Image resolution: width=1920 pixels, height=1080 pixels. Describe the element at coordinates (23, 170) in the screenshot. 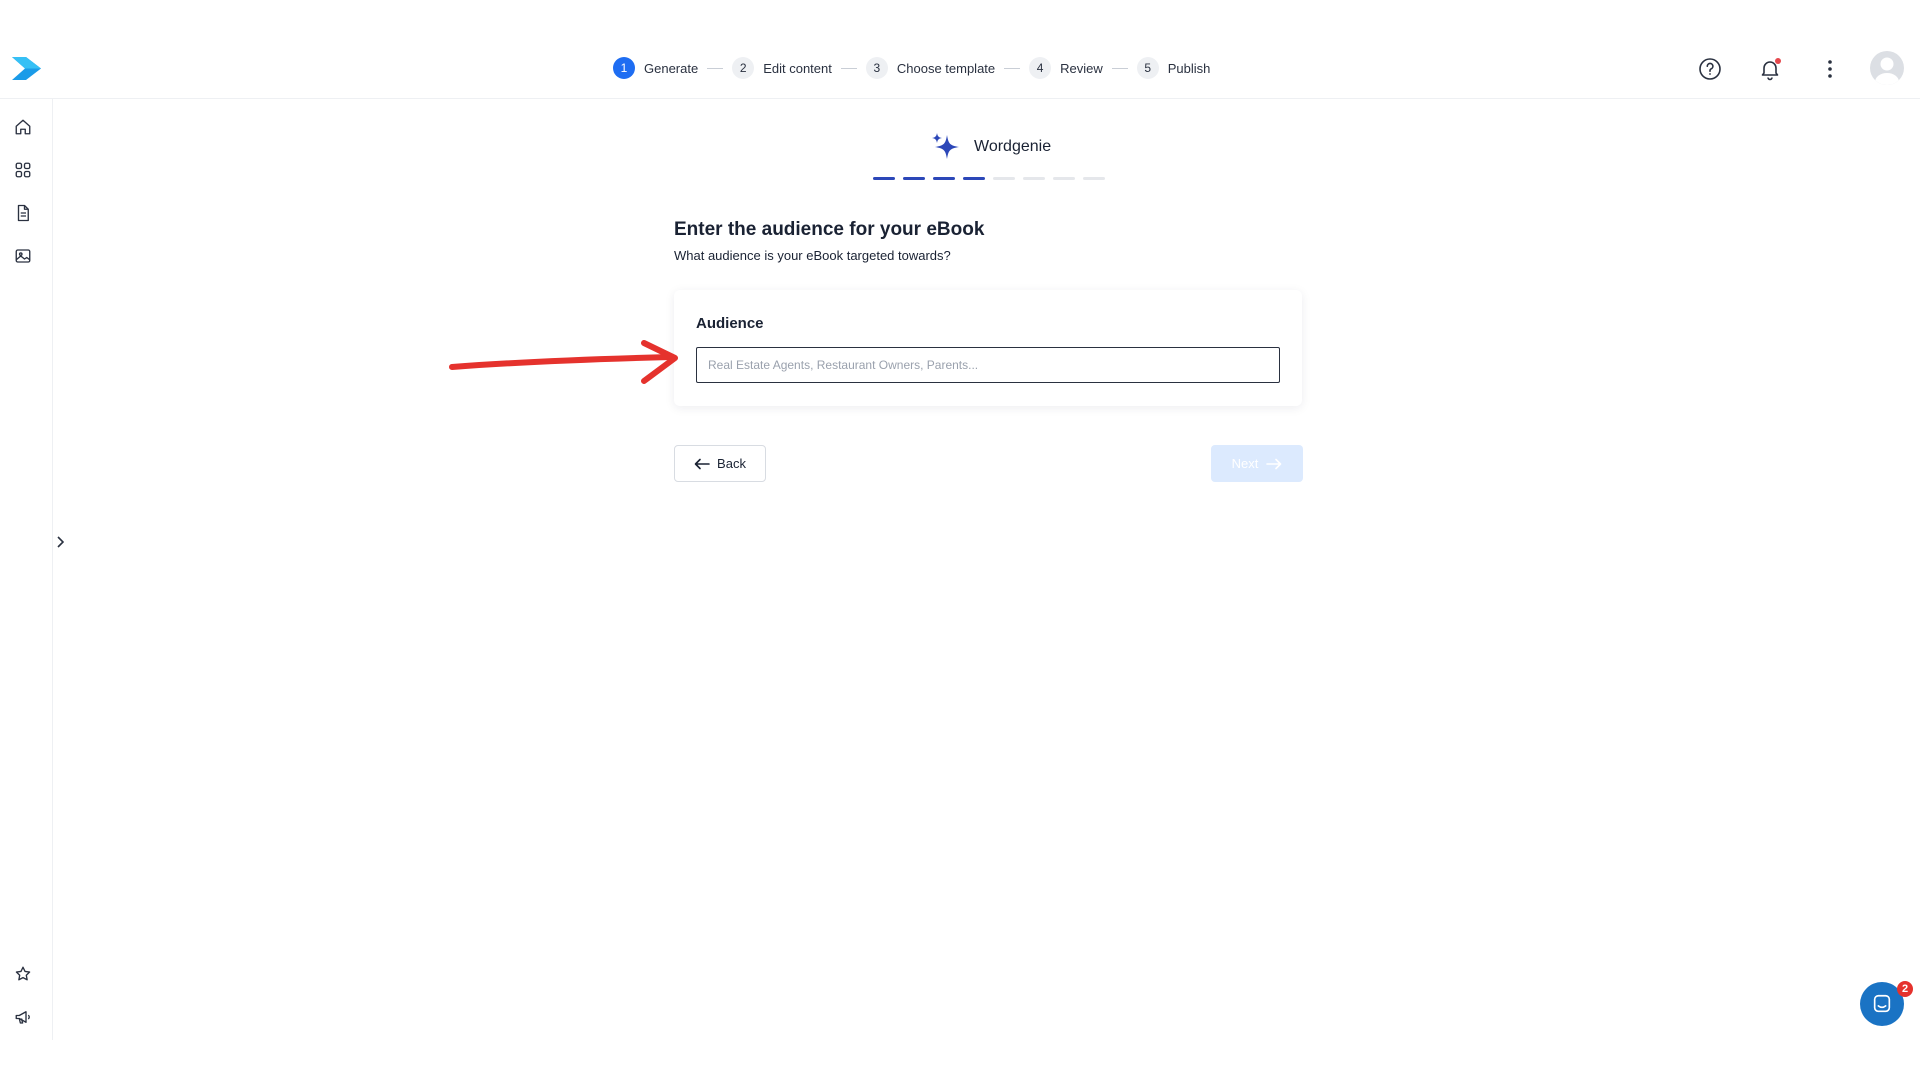

I see `grid-icon` at that location.